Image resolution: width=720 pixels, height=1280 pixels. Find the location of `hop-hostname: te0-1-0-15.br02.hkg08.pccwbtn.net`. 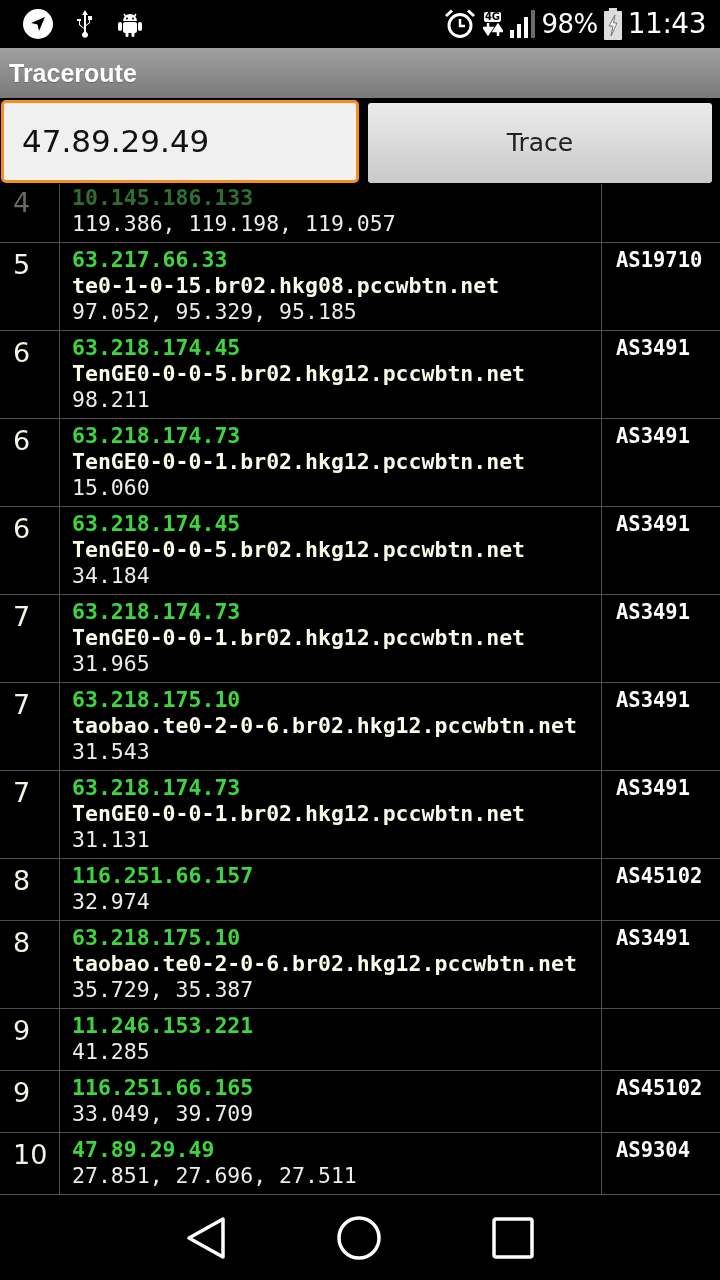

hop-hostname: te0-1-0-15.br02.hkg08.pccwbtn.net is located at coordinates (286, 286).